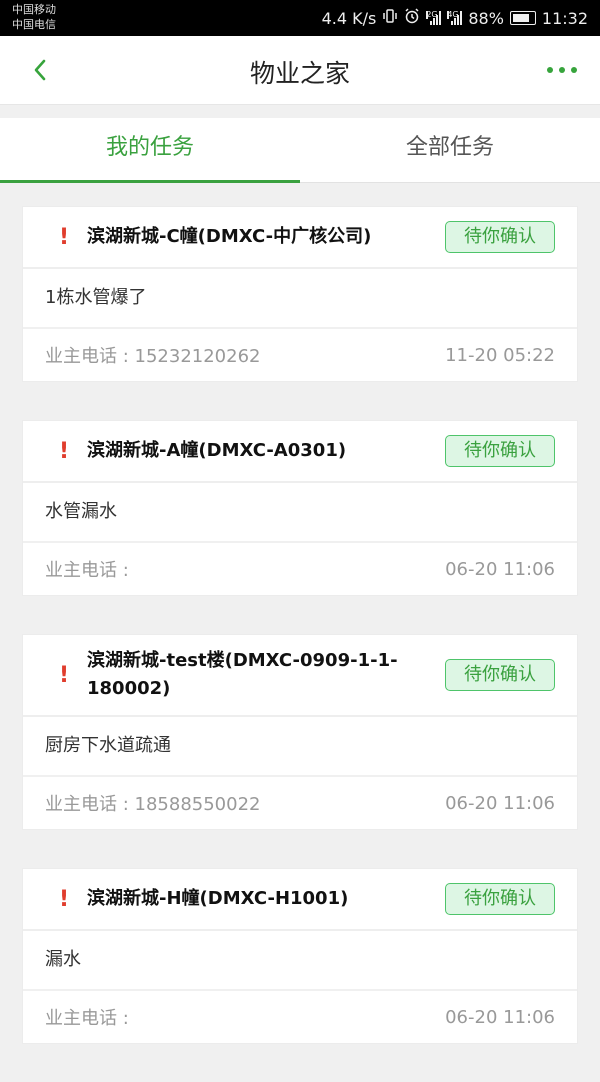  I want to click on task-card-header: ! 滨湖新城-H幢(DMXC-H1001) 待你确认, so click(300, 900).